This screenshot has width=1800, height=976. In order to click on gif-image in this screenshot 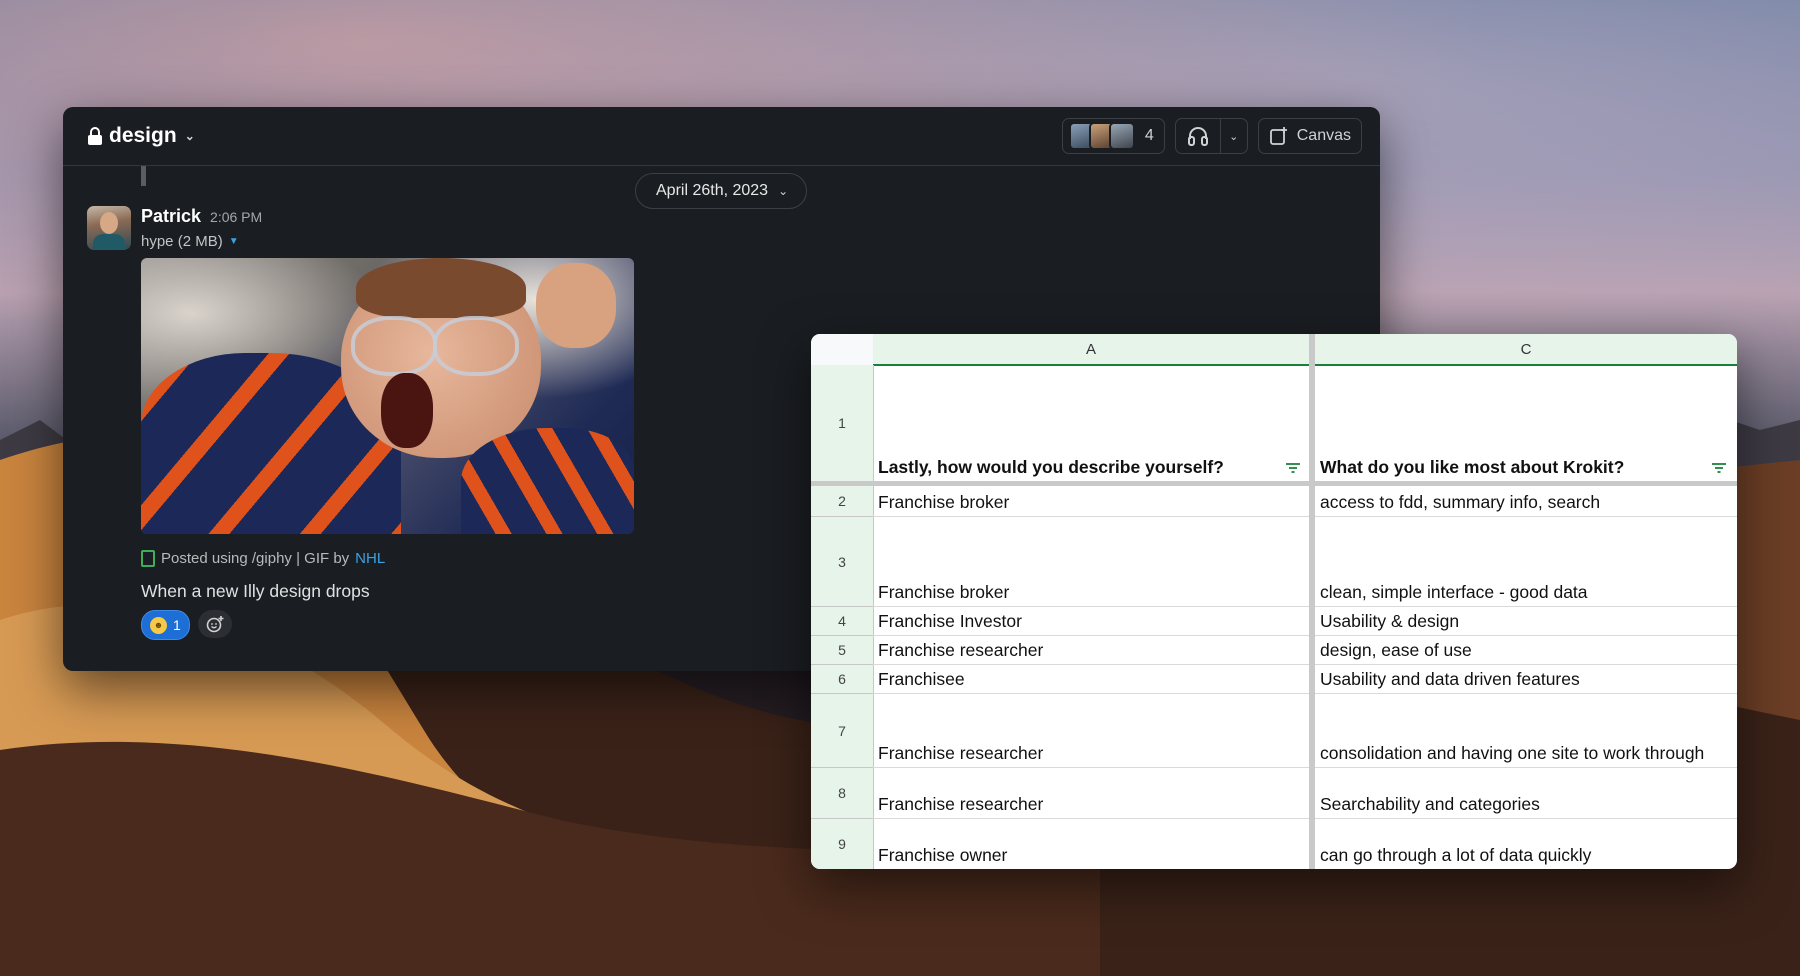, I will do `click(387, 396)`.